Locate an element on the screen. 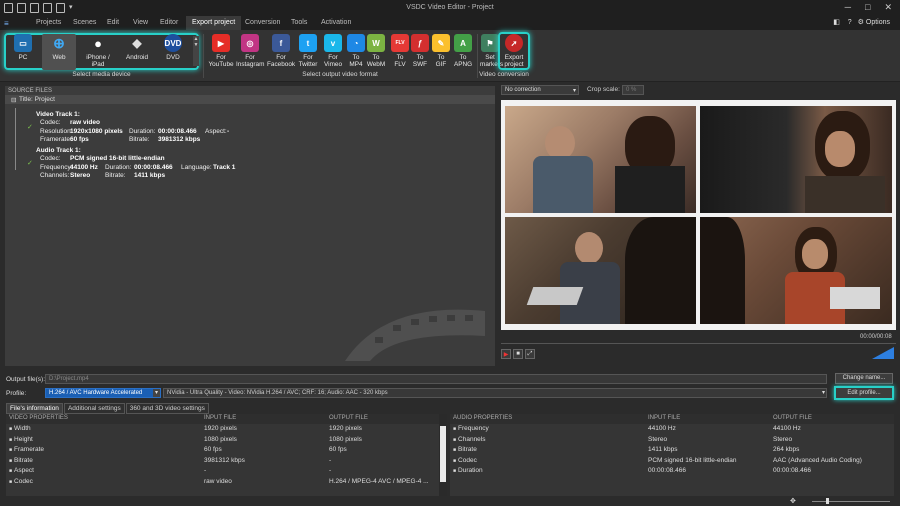 The image size is (900, 506). menu-tools: Tools is located at coordinates (299, 22).